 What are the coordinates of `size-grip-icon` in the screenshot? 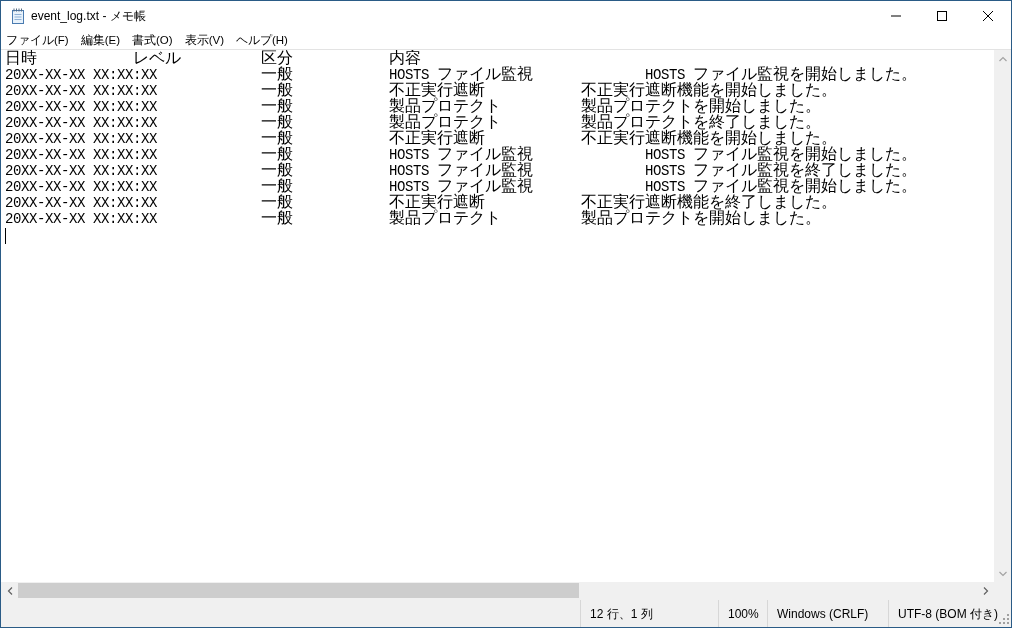 It's located at (1004, 619).